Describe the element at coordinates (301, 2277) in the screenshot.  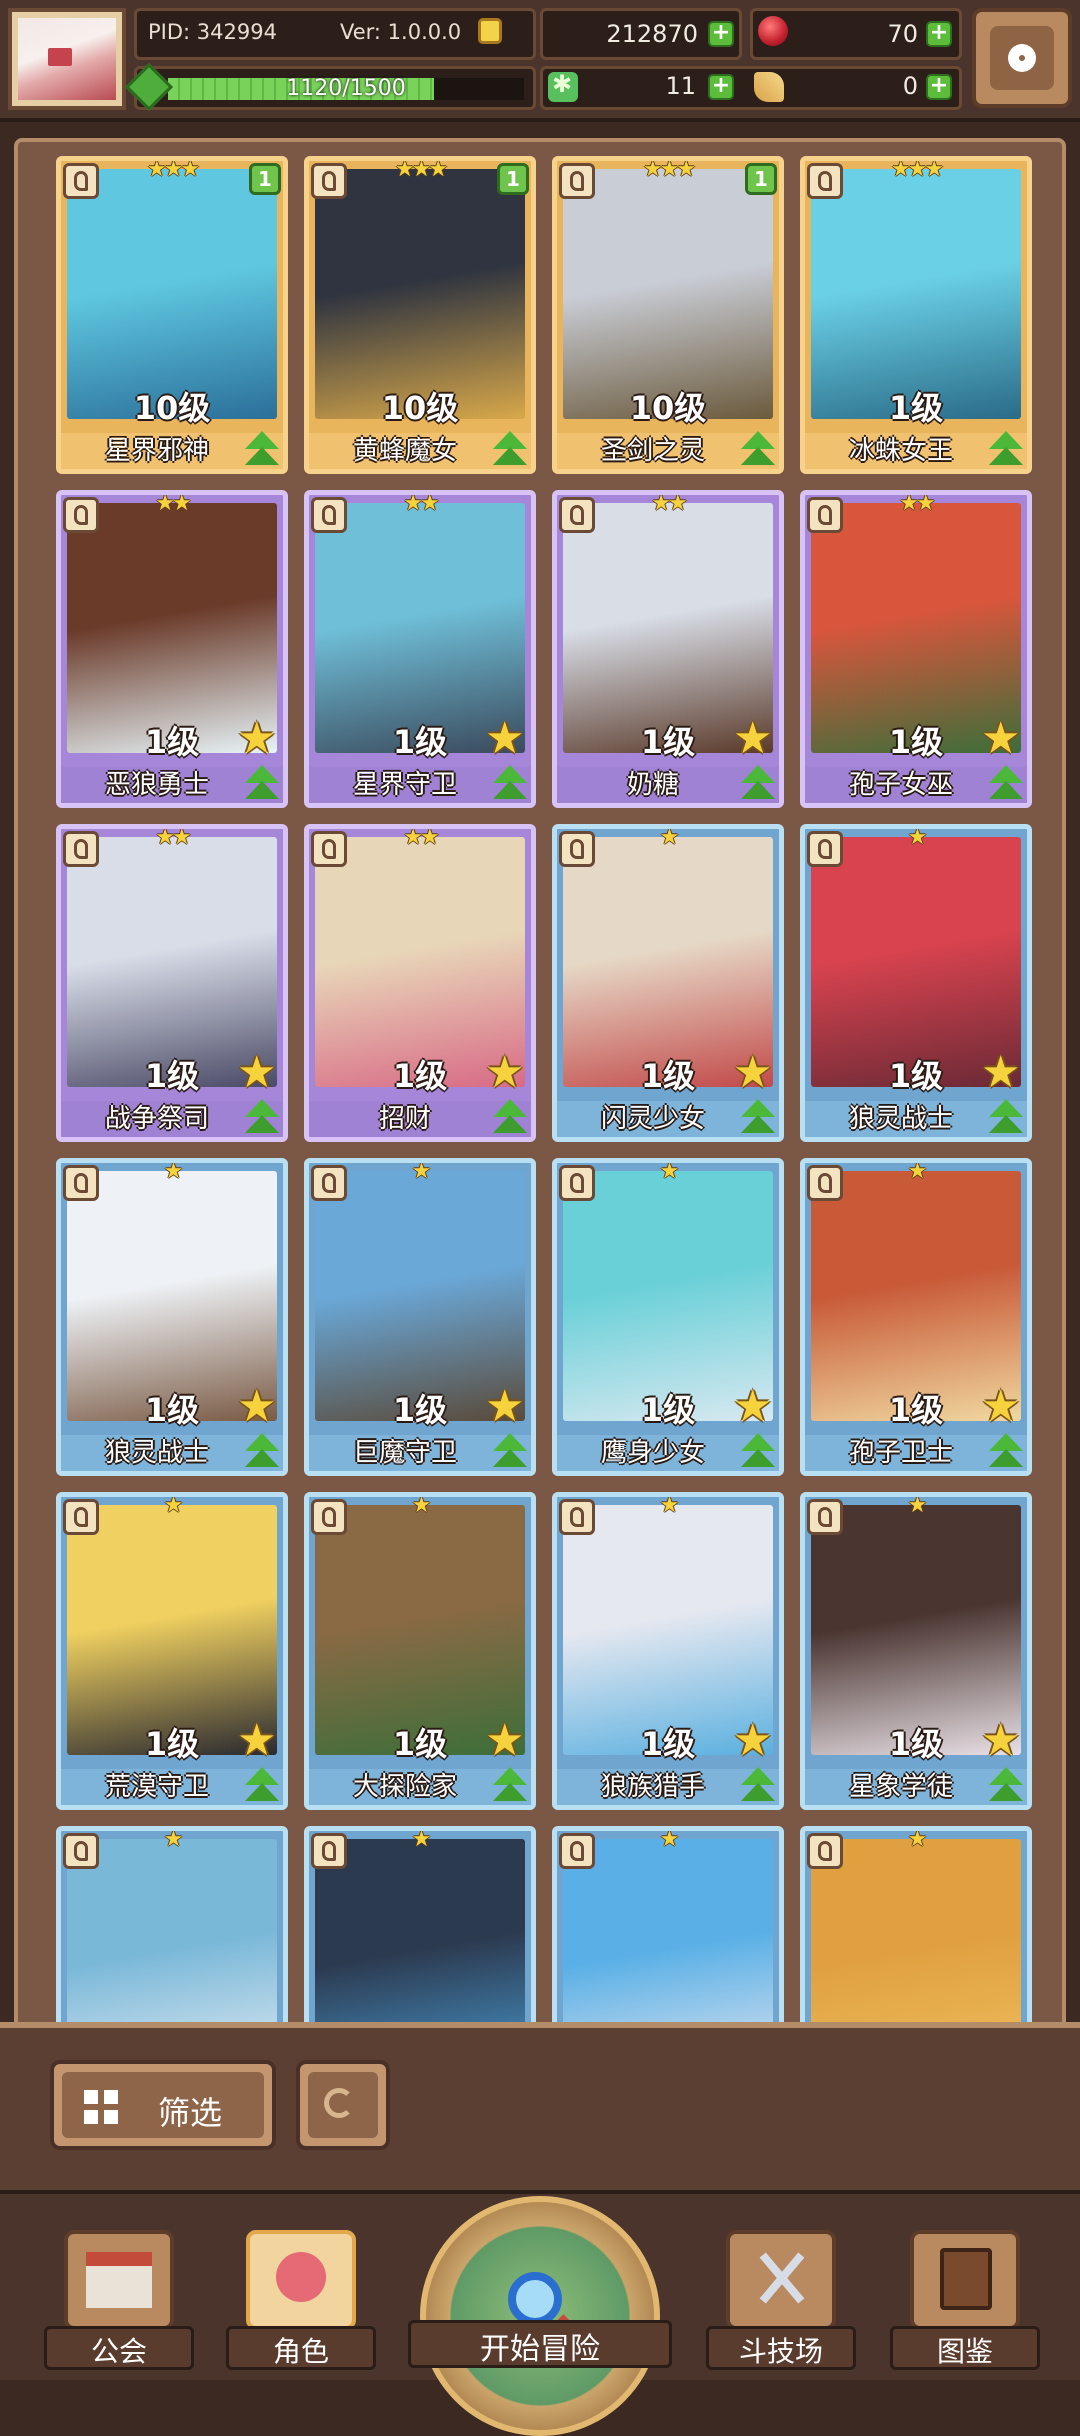
I see `character-icon` at that location.